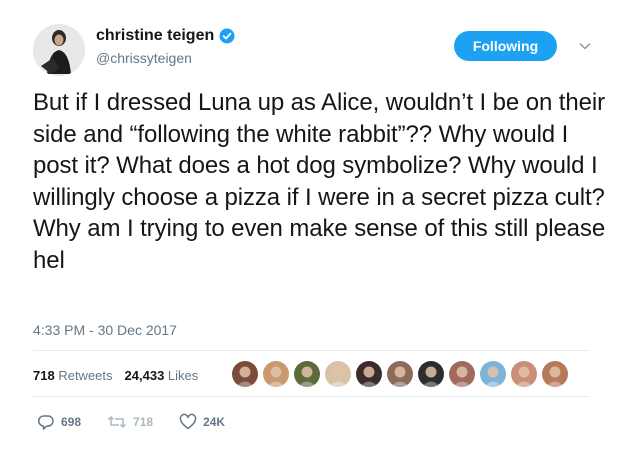 The height and width of the screenshot is (455, 623). What do you see at coordinates (117, 422) in the screenshot?
I see `retweet-icon` at bounding box center [117, 422].